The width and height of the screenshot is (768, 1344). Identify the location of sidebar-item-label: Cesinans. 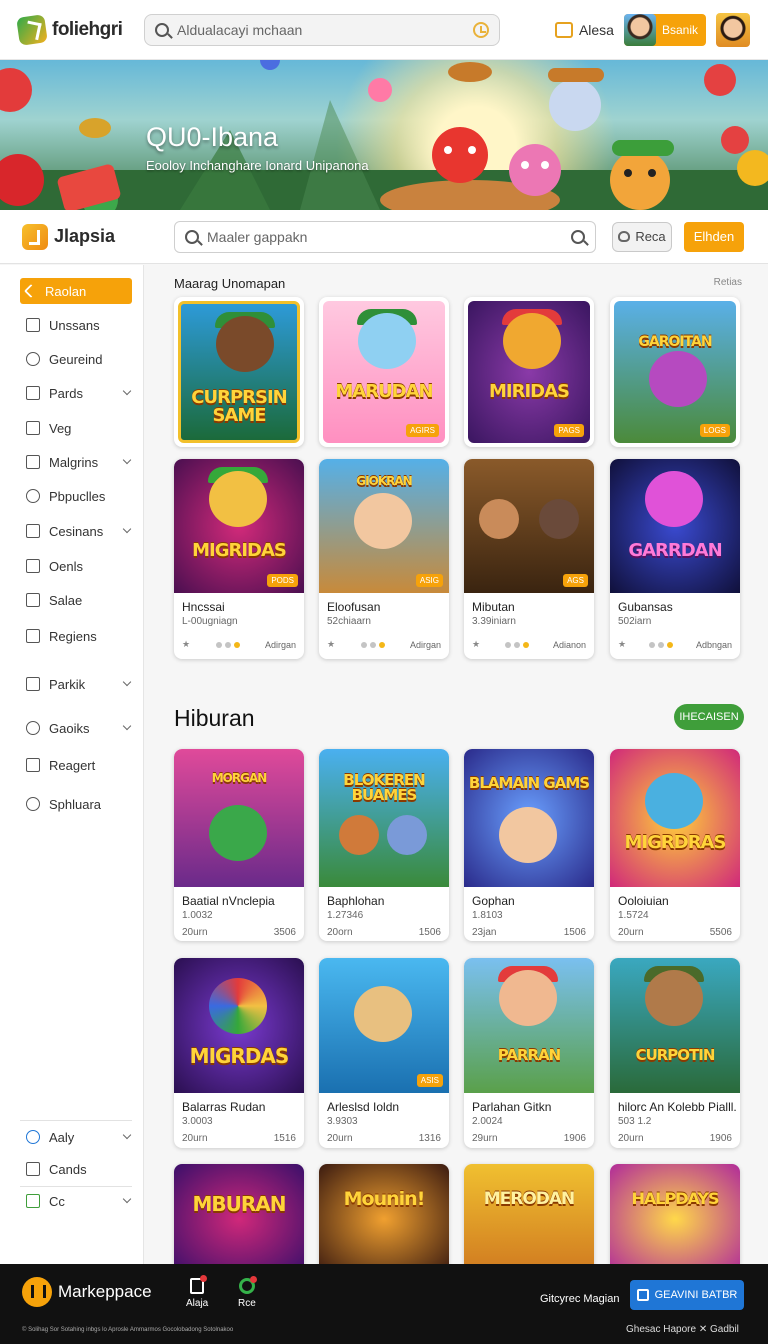
(76, 531).